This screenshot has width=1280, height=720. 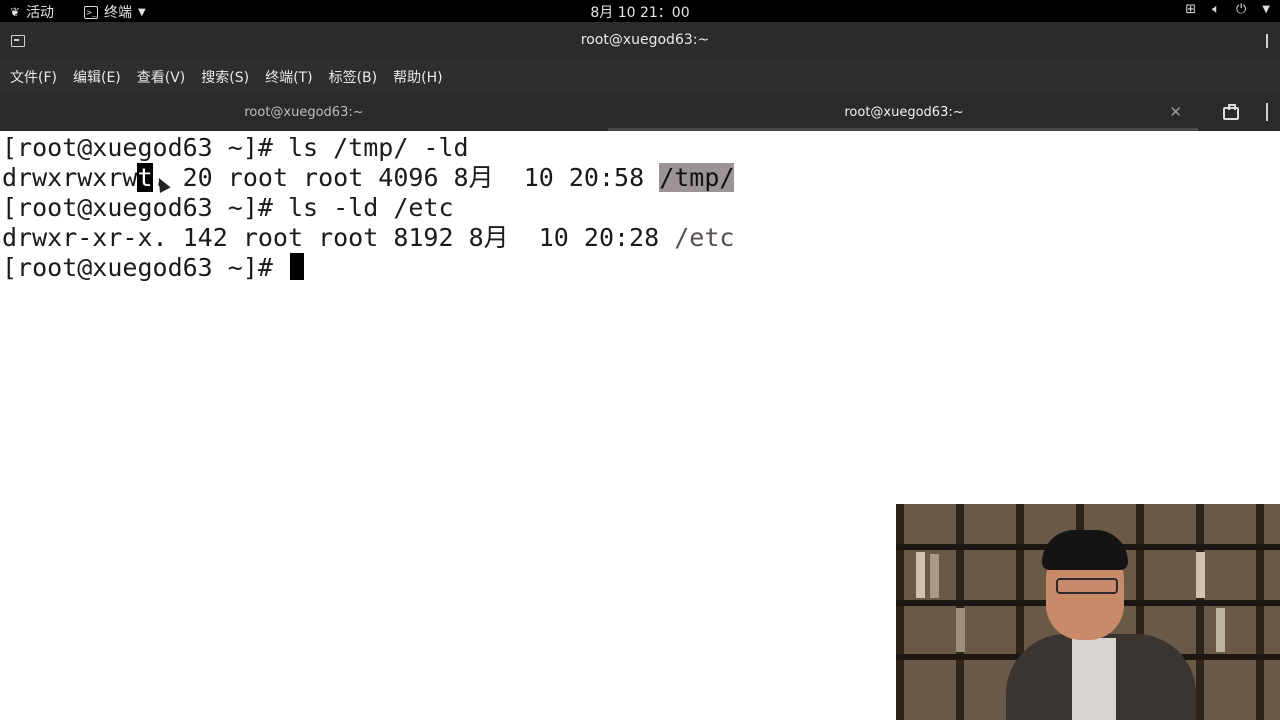 I want to click on menu-help: 帮助(H), so click(x=417, y=77).